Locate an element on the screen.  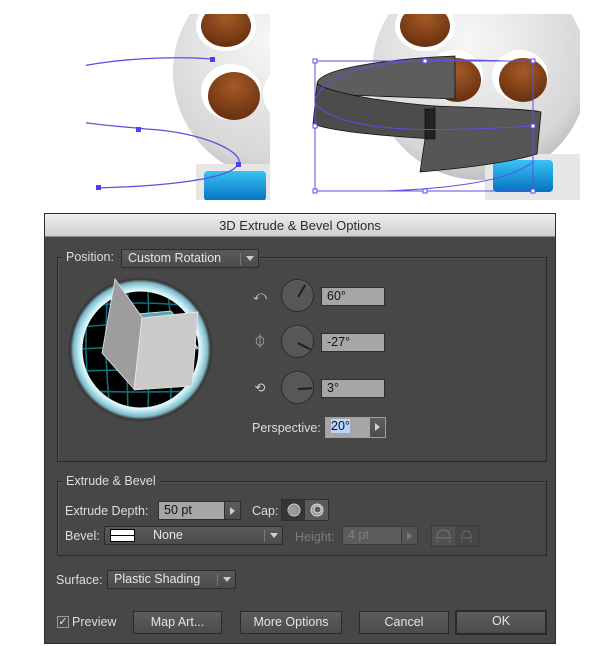
perspective-stepper is located at coordinates (377, 427).